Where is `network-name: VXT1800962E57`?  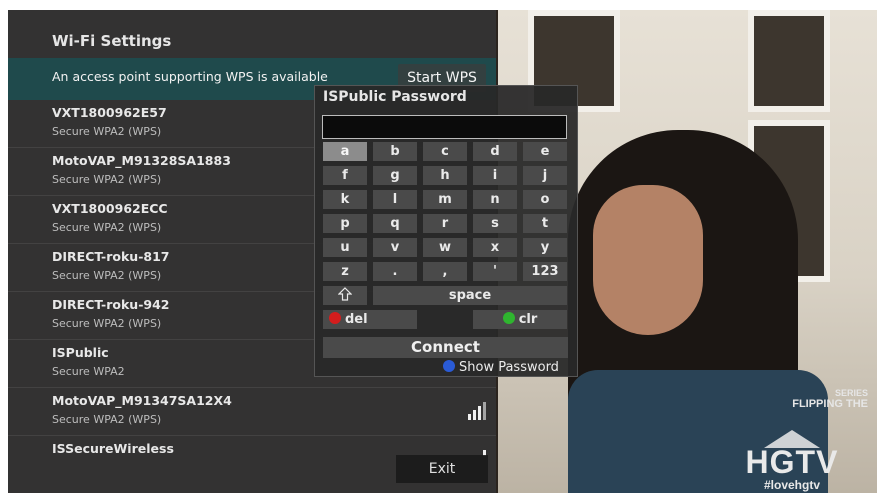
network-name: VXT1800962E57 is located at coordinates (109, 112).